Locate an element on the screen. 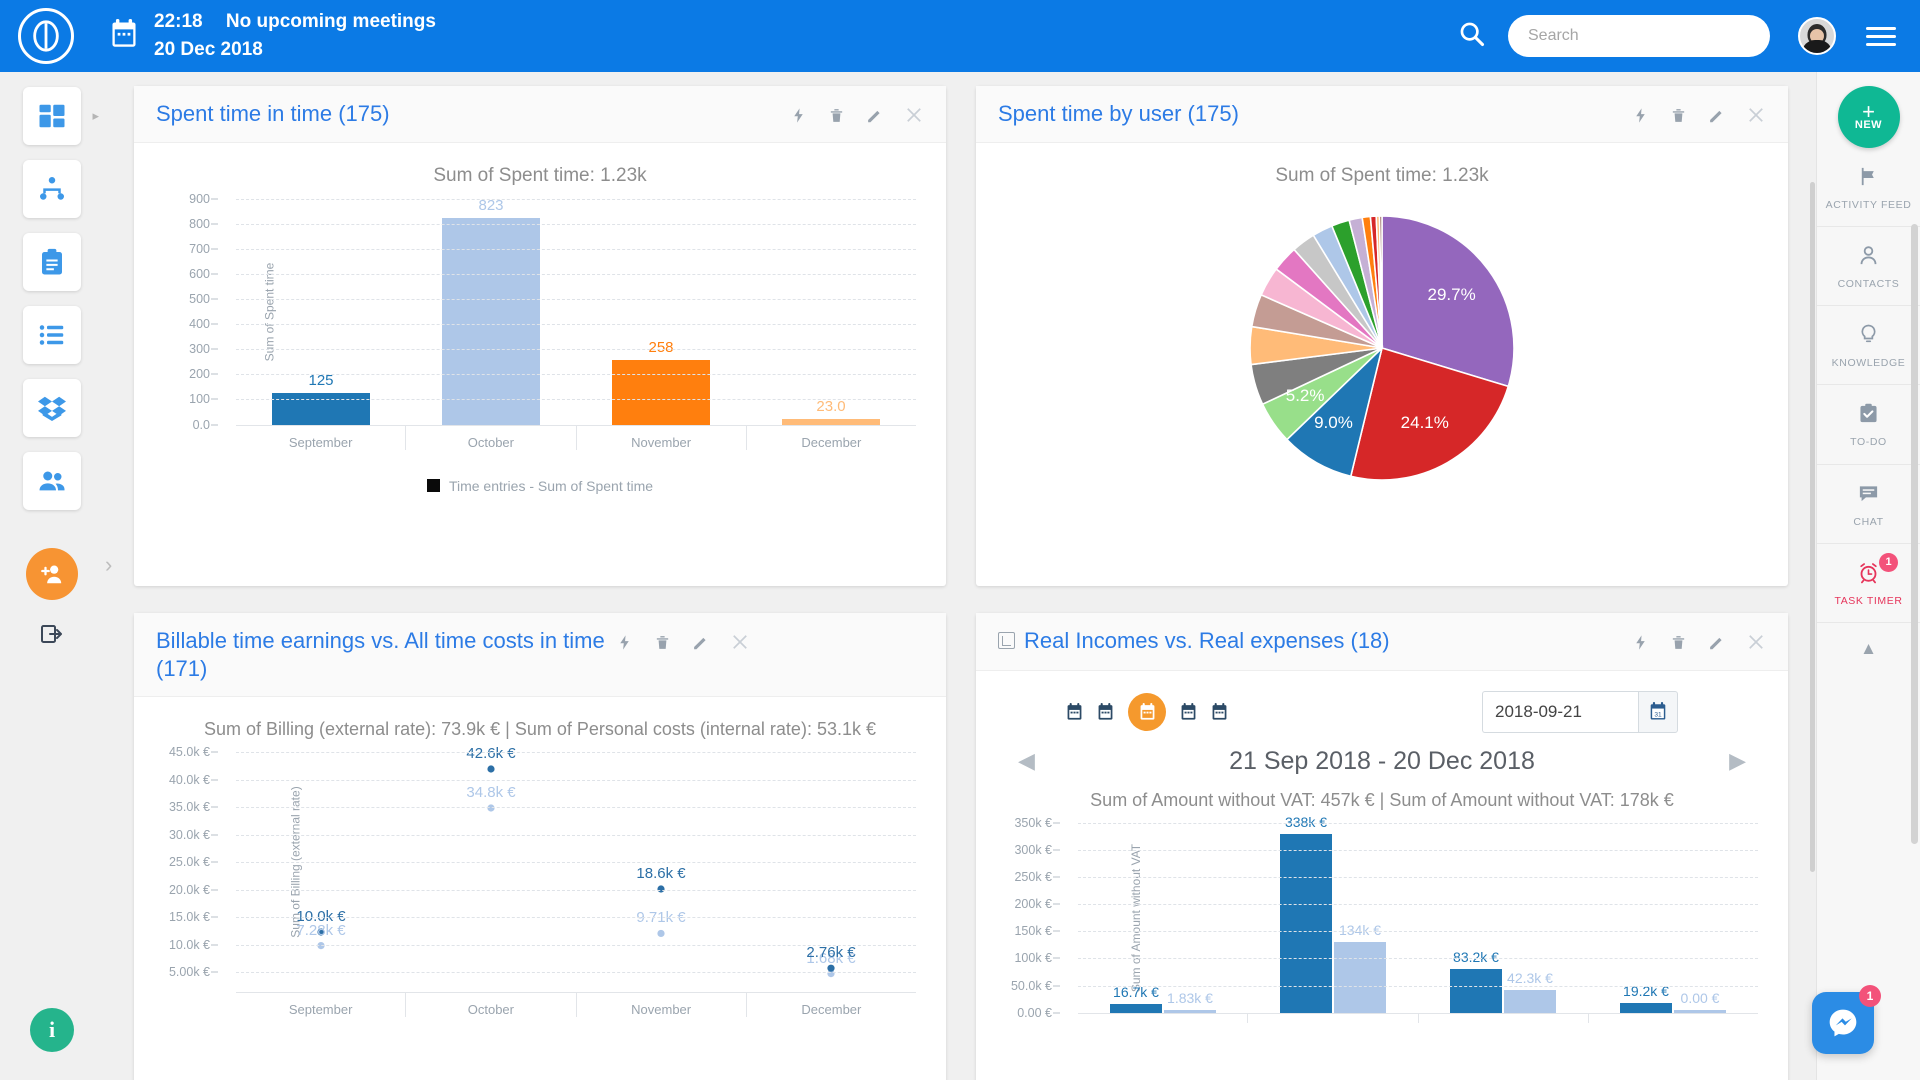 This screenshot has height=1080, width=1920. day-calendar-icon is located at coordinates (1074, 711).